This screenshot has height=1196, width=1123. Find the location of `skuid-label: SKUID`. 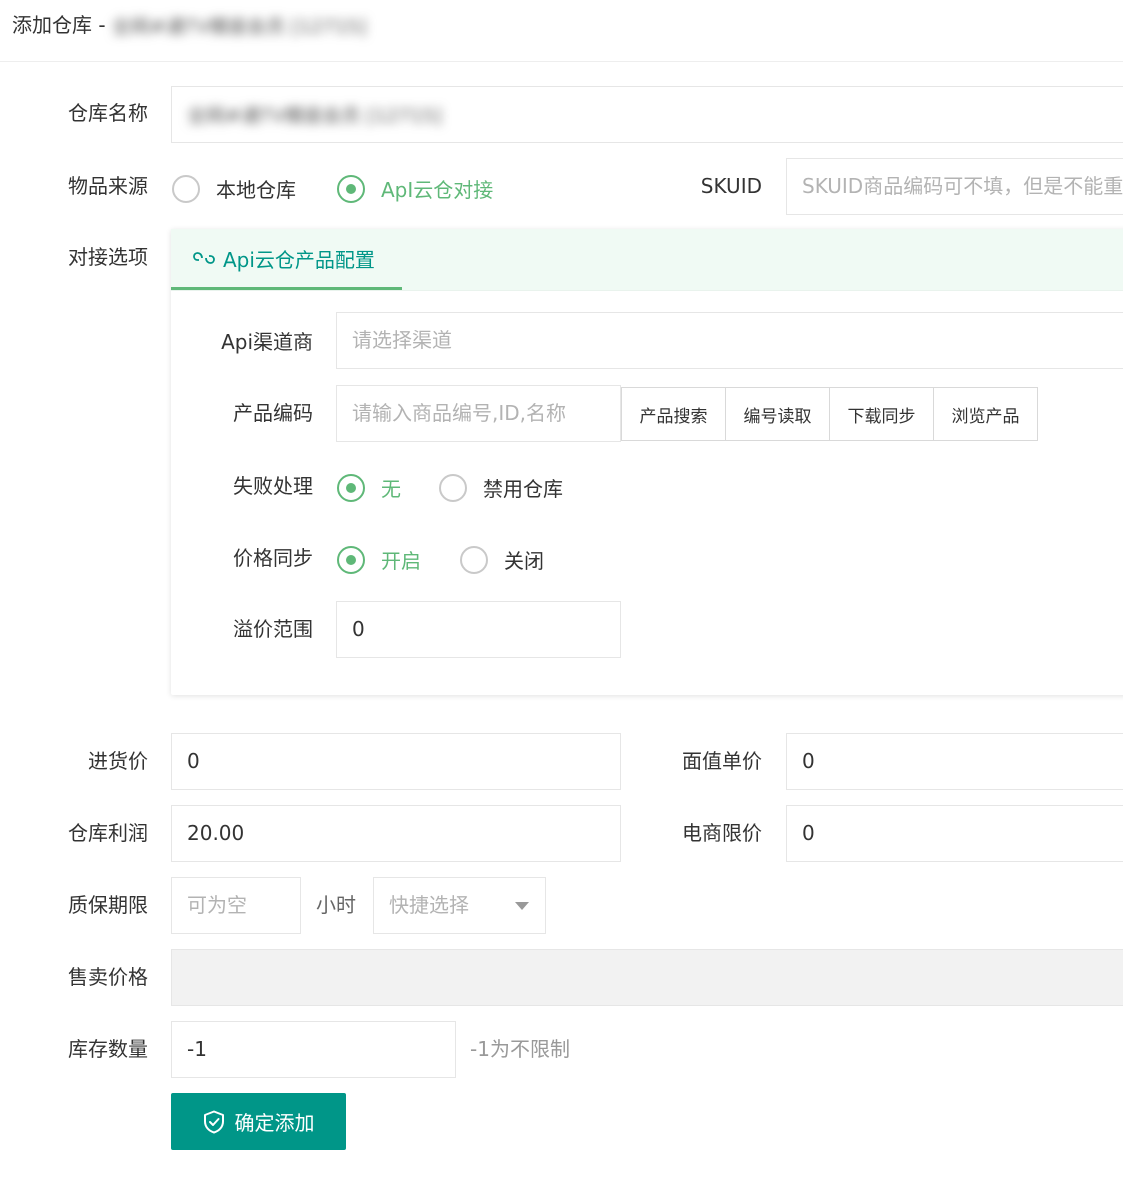

skuid-label: SKUID is located at coordinates (731, 186).